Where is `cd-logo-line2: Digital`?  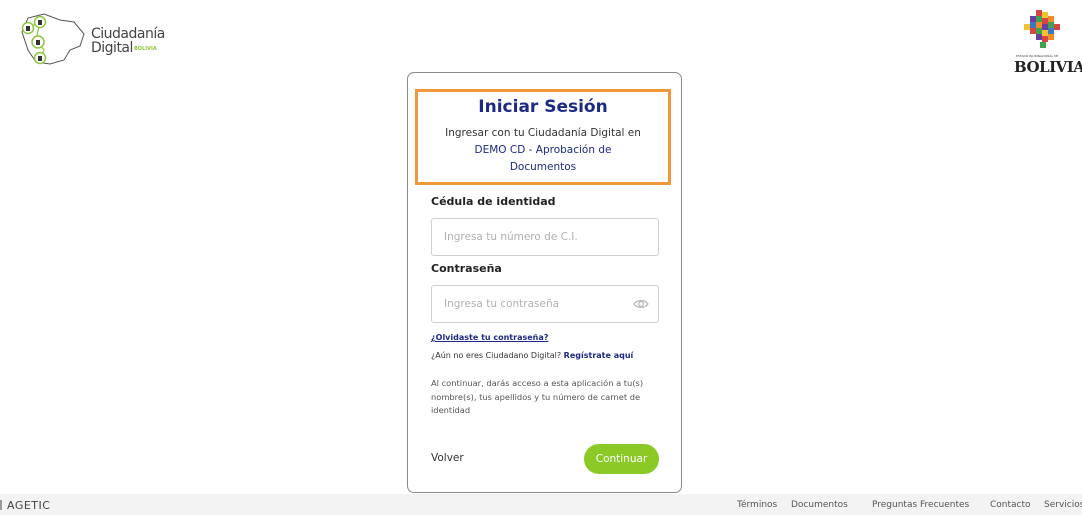
cd-logo-line2: Digital is located at coordinates (112, 48).